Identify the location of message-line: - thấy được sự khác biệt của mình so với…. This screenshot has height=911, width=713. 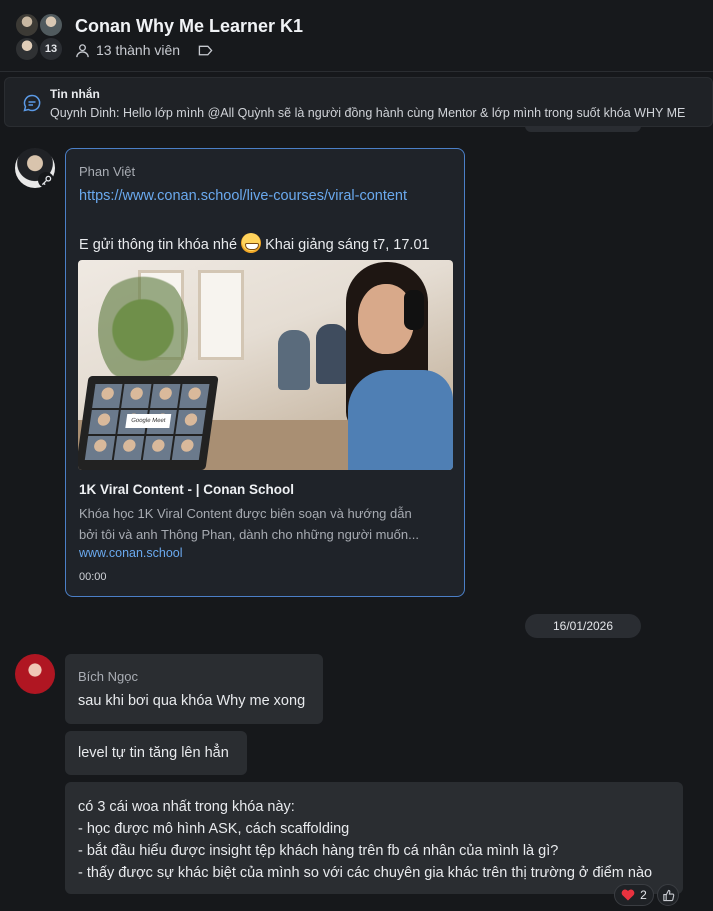
(365, 873).